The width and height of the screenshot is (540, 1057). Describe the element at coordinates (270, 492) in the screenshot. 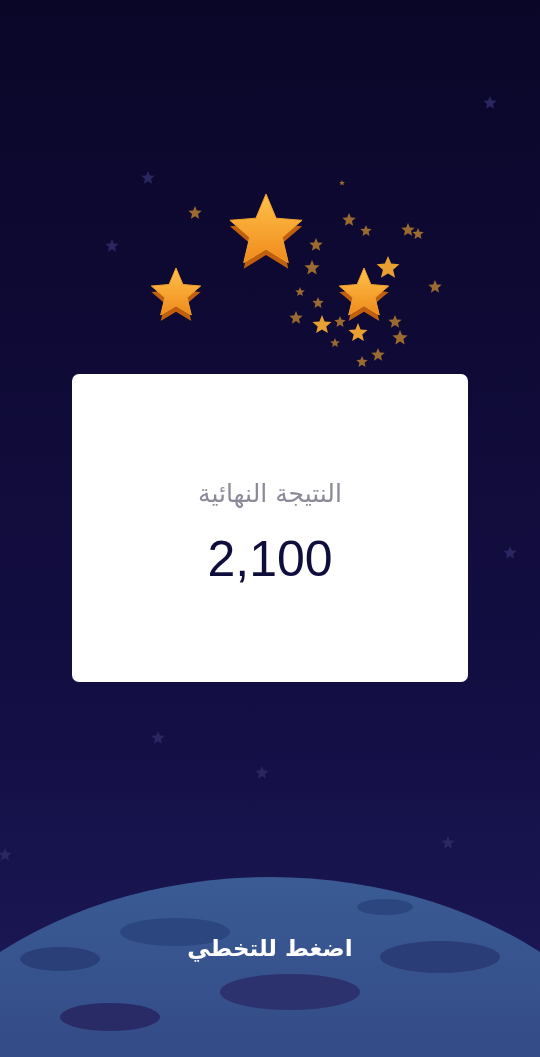

I see `result-title: النتيجة النهائية` at that location.